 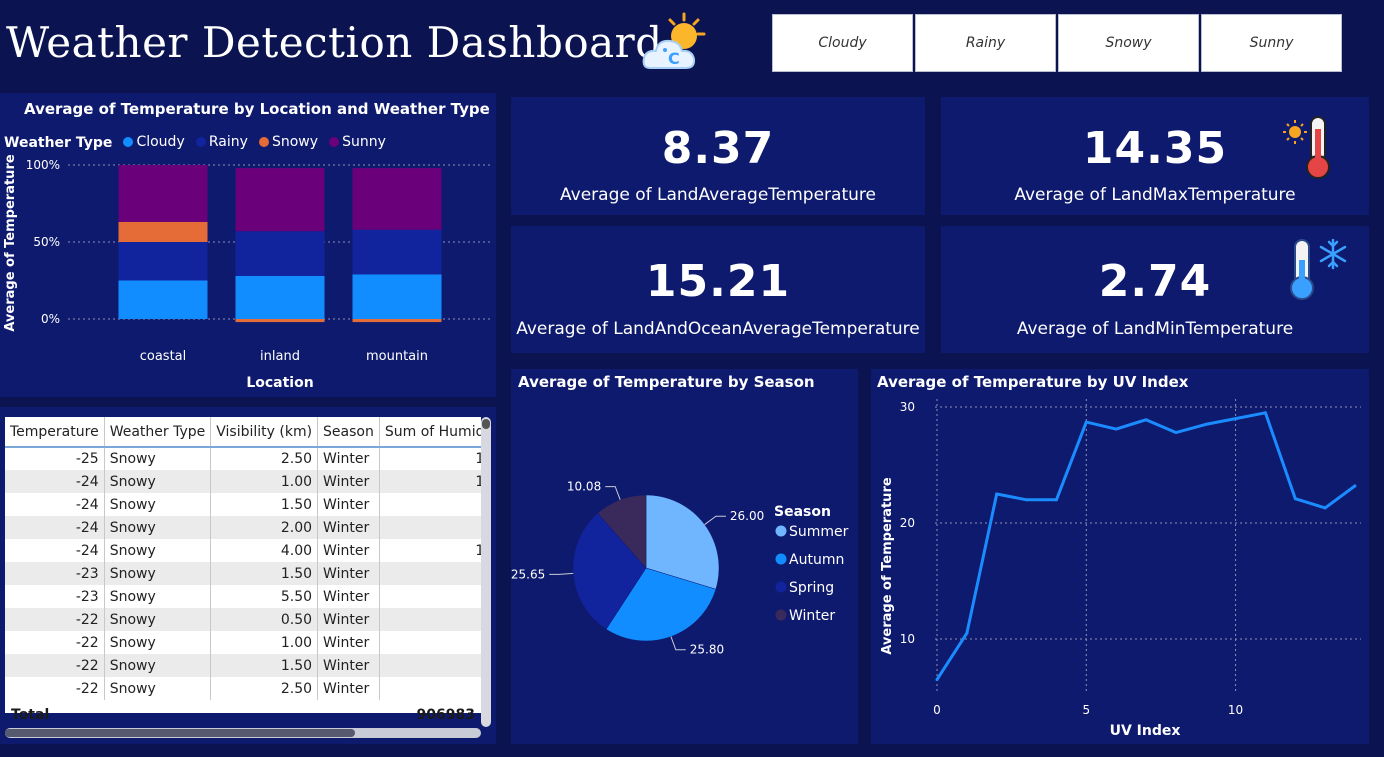 I want to click on bar-segment-coastal-rainy, so click(x=163, y=261).